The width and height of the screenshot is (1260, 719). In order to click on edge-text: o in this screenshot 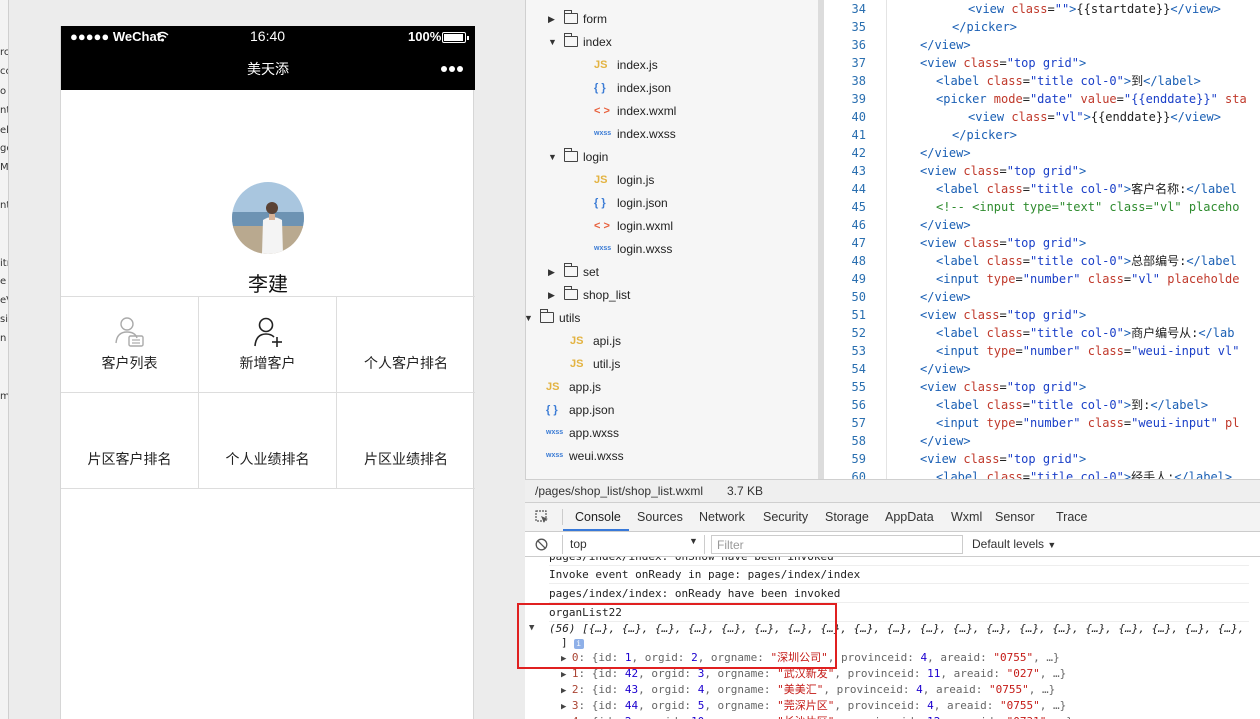, I will do `click(3, 91)`.